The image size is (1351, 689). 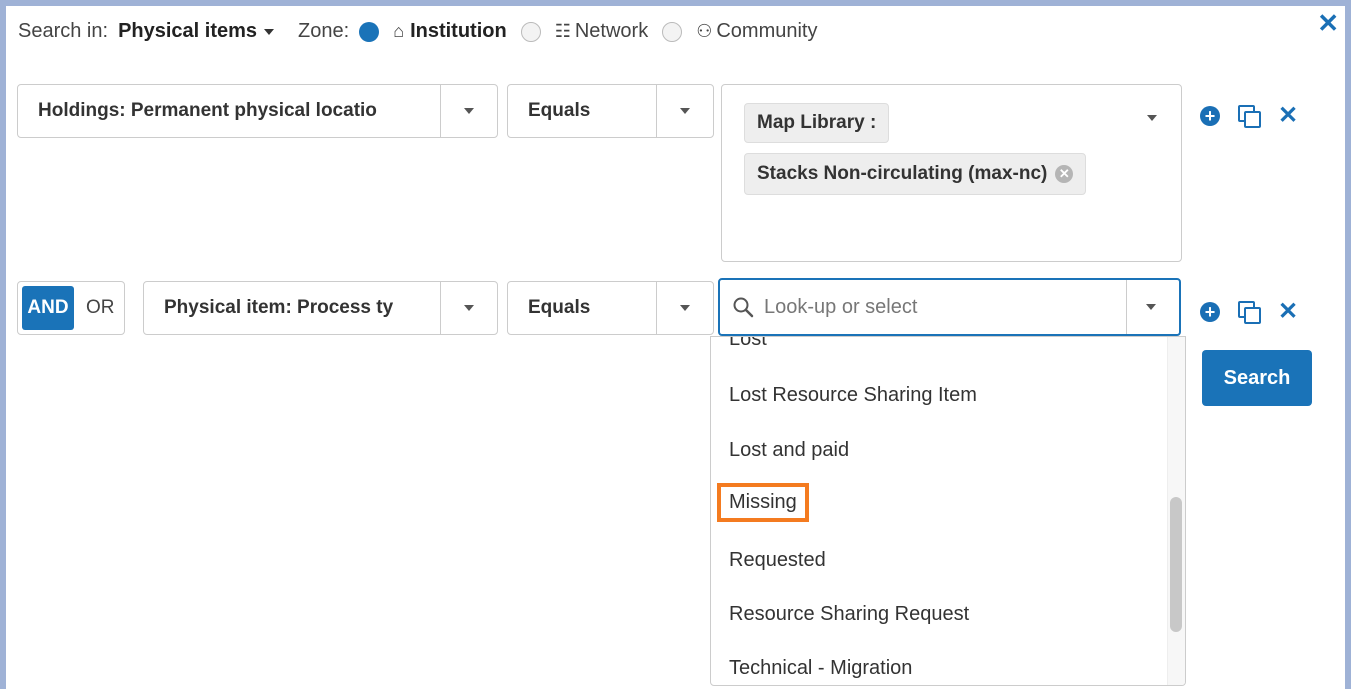 What do you see at coordinates (748, 344) in the screenshot?
I see `option-item: Lost` at bounding box center [748, 344].